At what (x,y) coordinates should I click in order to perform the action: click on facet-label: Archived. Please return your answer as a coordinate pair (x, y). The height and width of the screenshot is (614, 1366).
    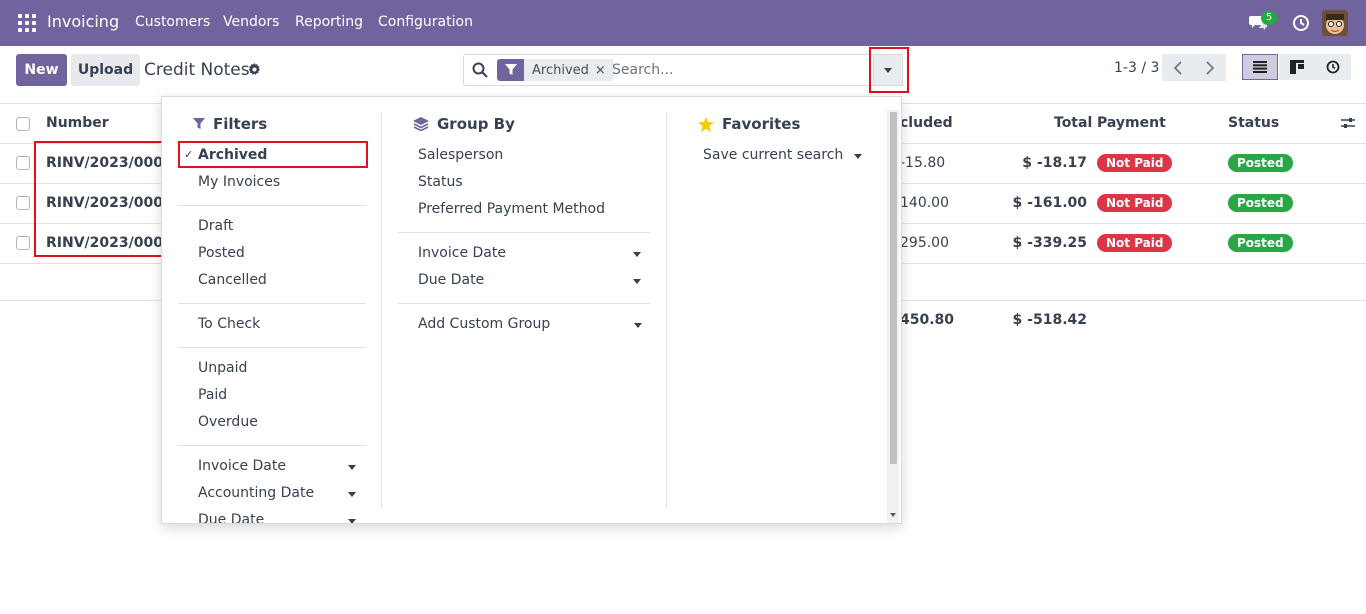
    Looking at the image, I should click on (560, 70).